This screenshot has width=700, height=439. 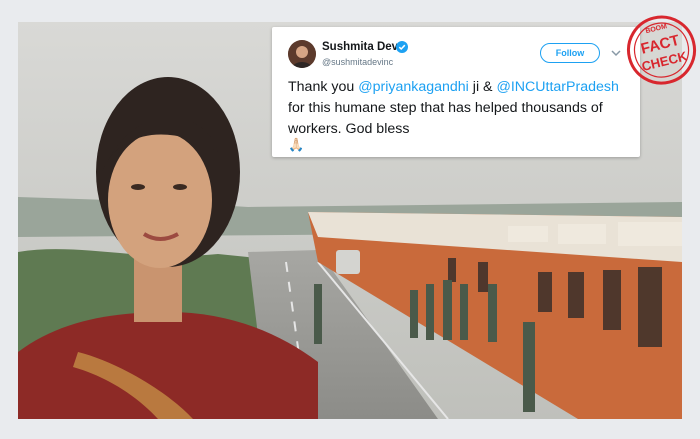 I want to click on tweet-text-part1: Thank you, so click(x=323, y=87).